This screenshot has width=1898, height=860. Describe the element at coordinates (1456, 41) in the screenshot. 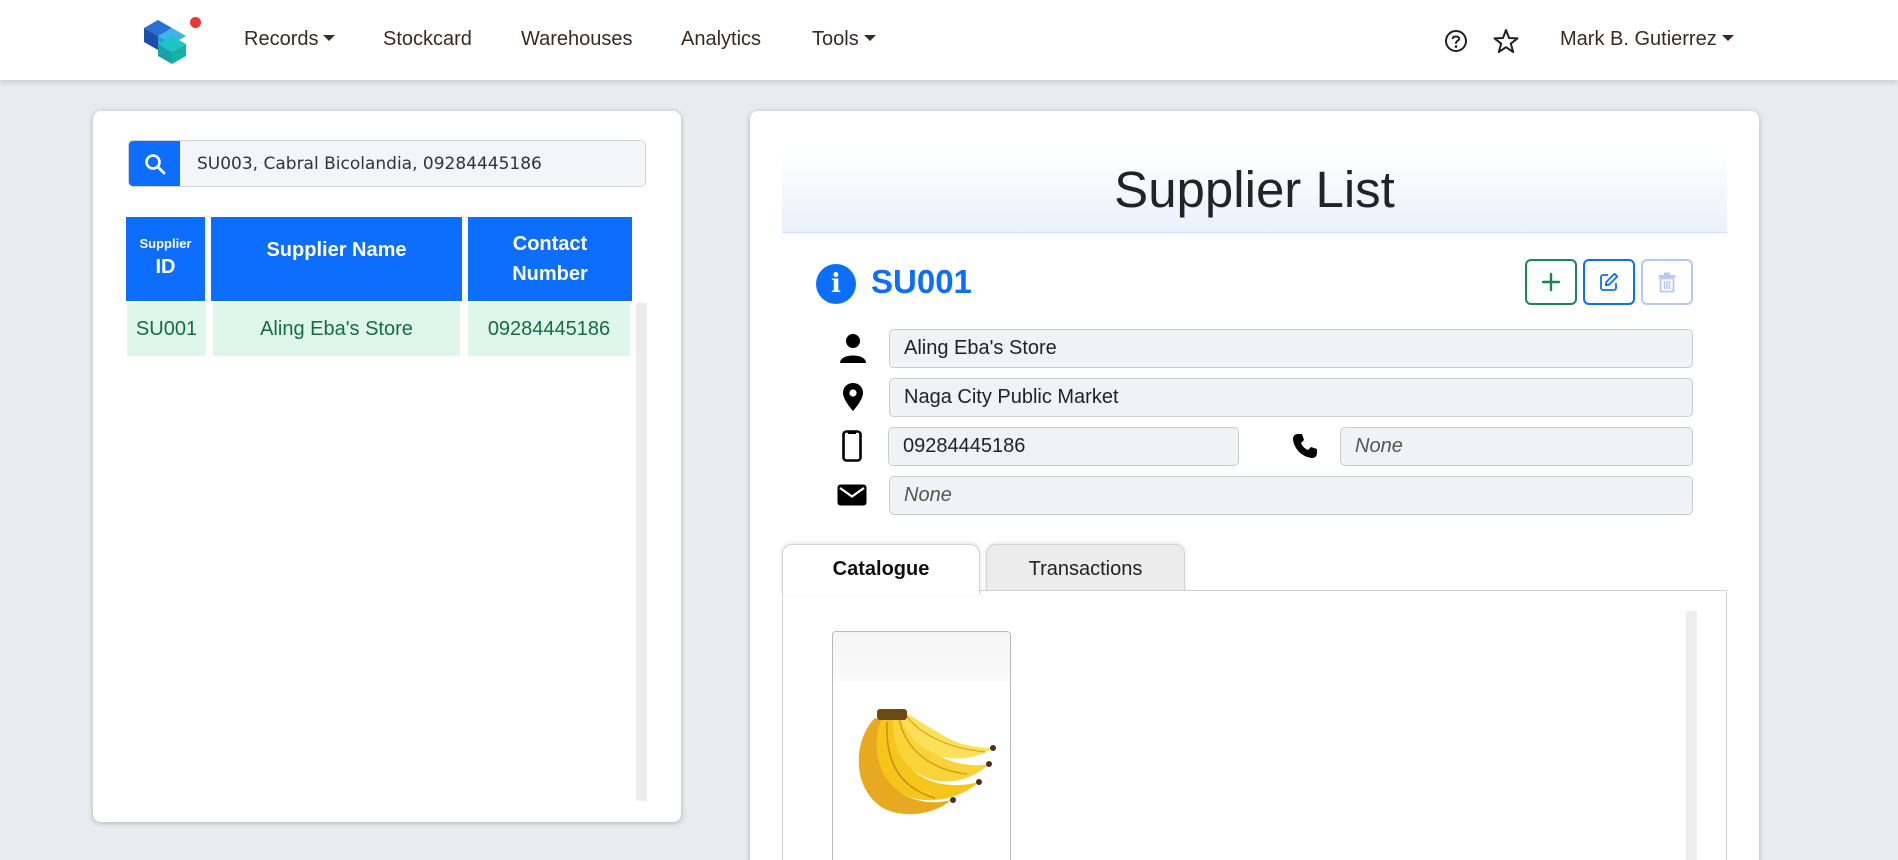

I see `help-circle-icon` at that location.